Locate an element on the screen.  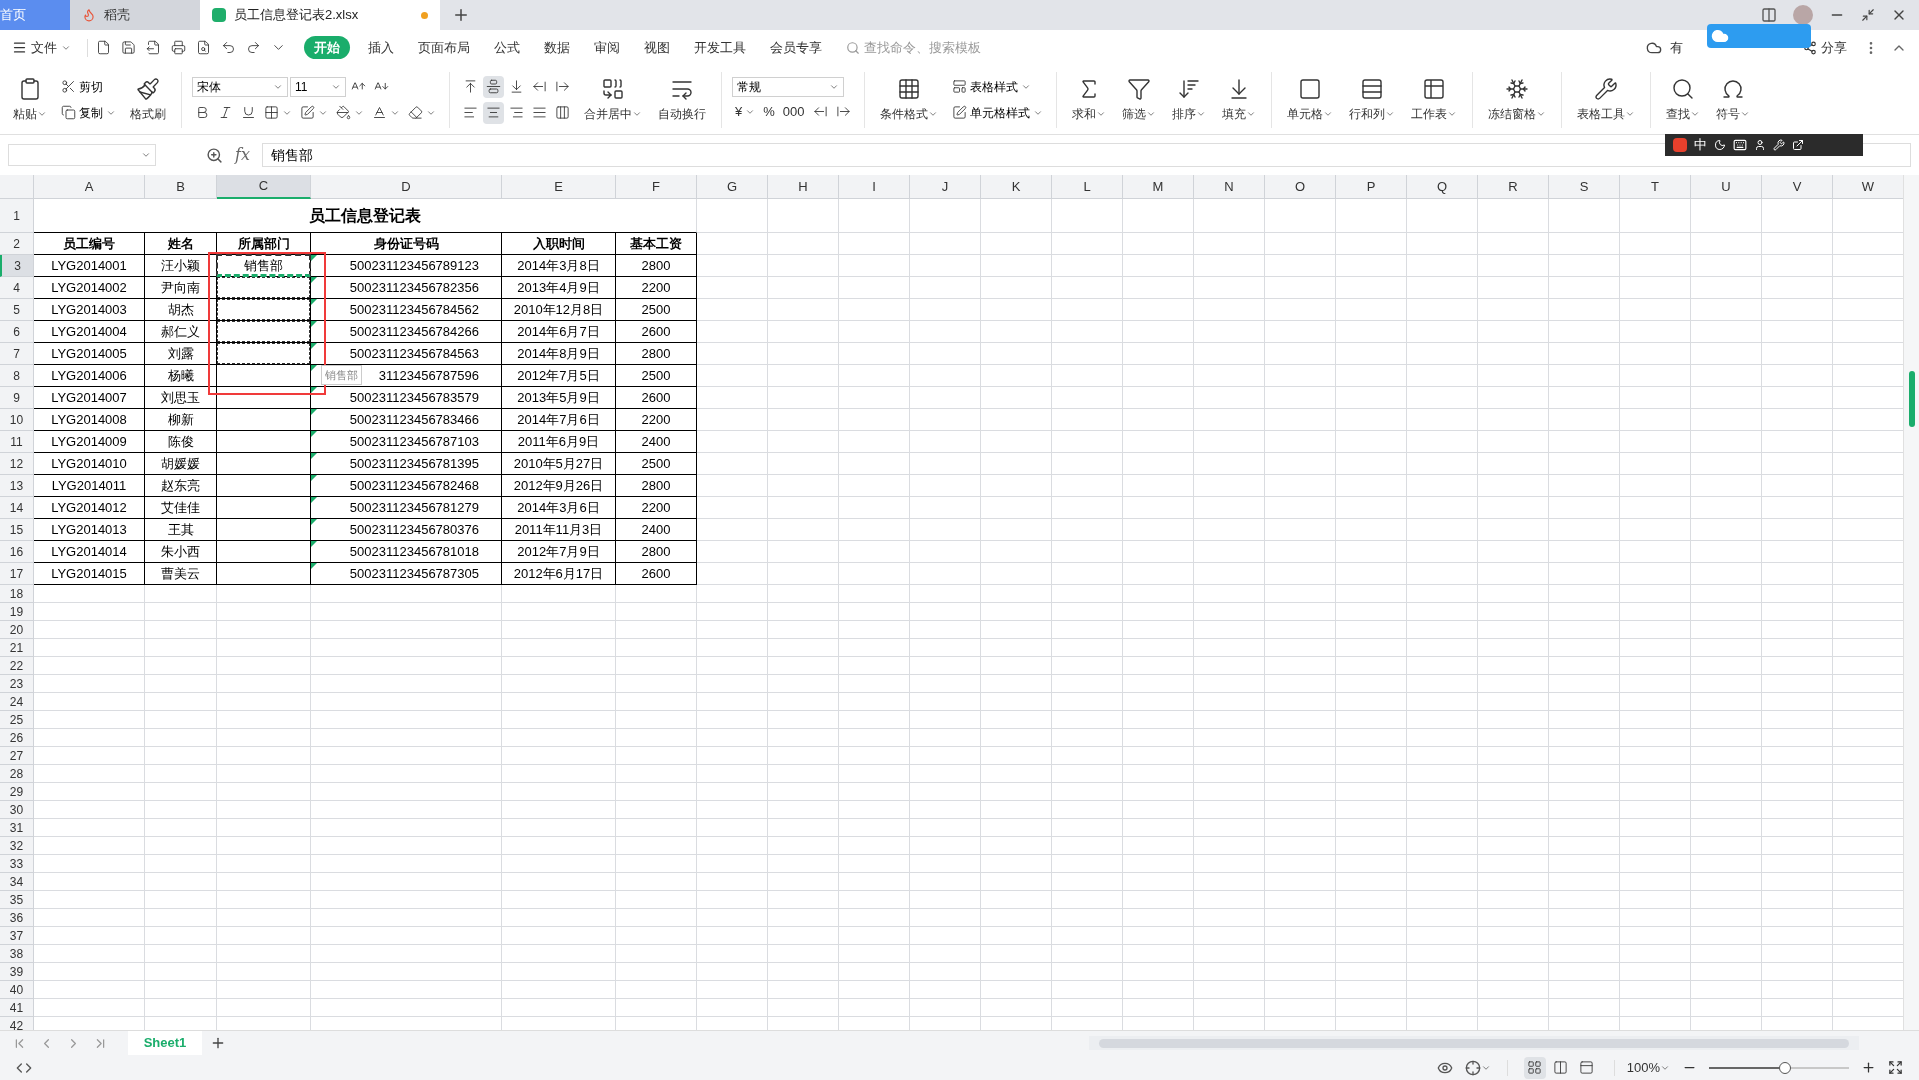
column-heading: F is located at coordinates (656, 186).